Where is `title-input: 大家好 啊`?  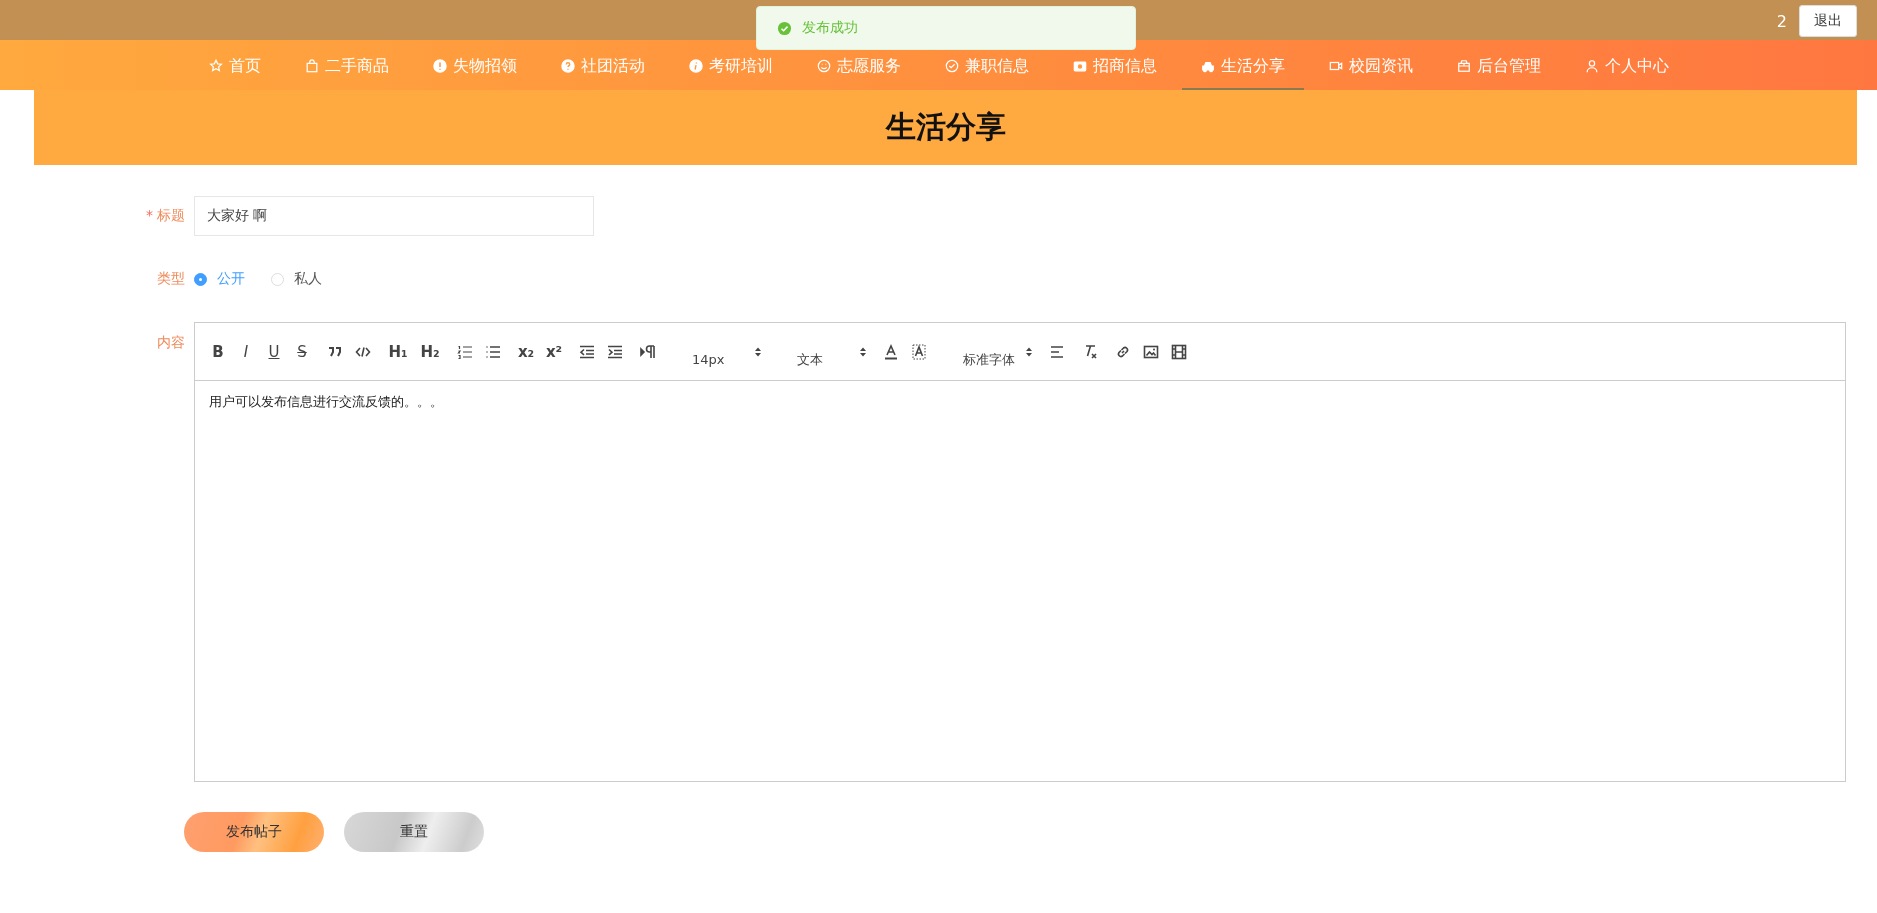
title-input: 大家好 啊 is located at coordinates (394, 216).